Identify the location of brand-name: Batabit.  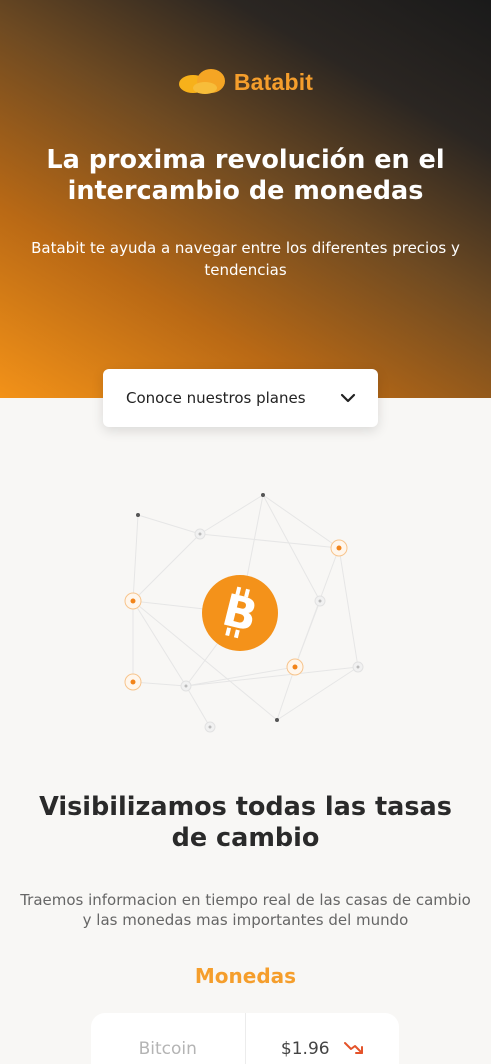
(273, 81).